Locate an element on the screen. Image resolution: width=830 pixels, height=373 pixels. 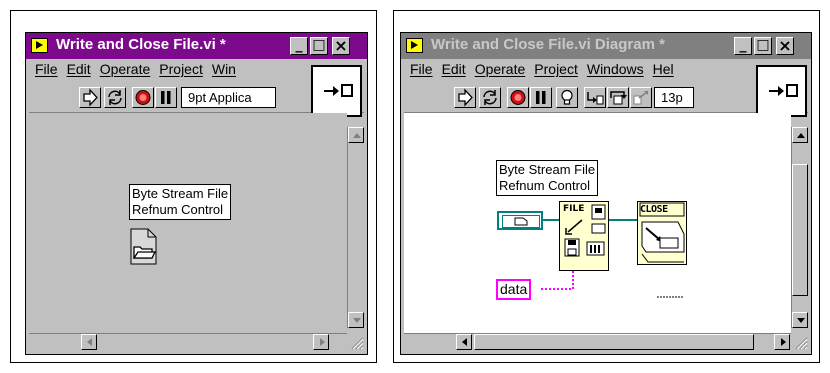
folder-icon is located at coordinates (143, 246).